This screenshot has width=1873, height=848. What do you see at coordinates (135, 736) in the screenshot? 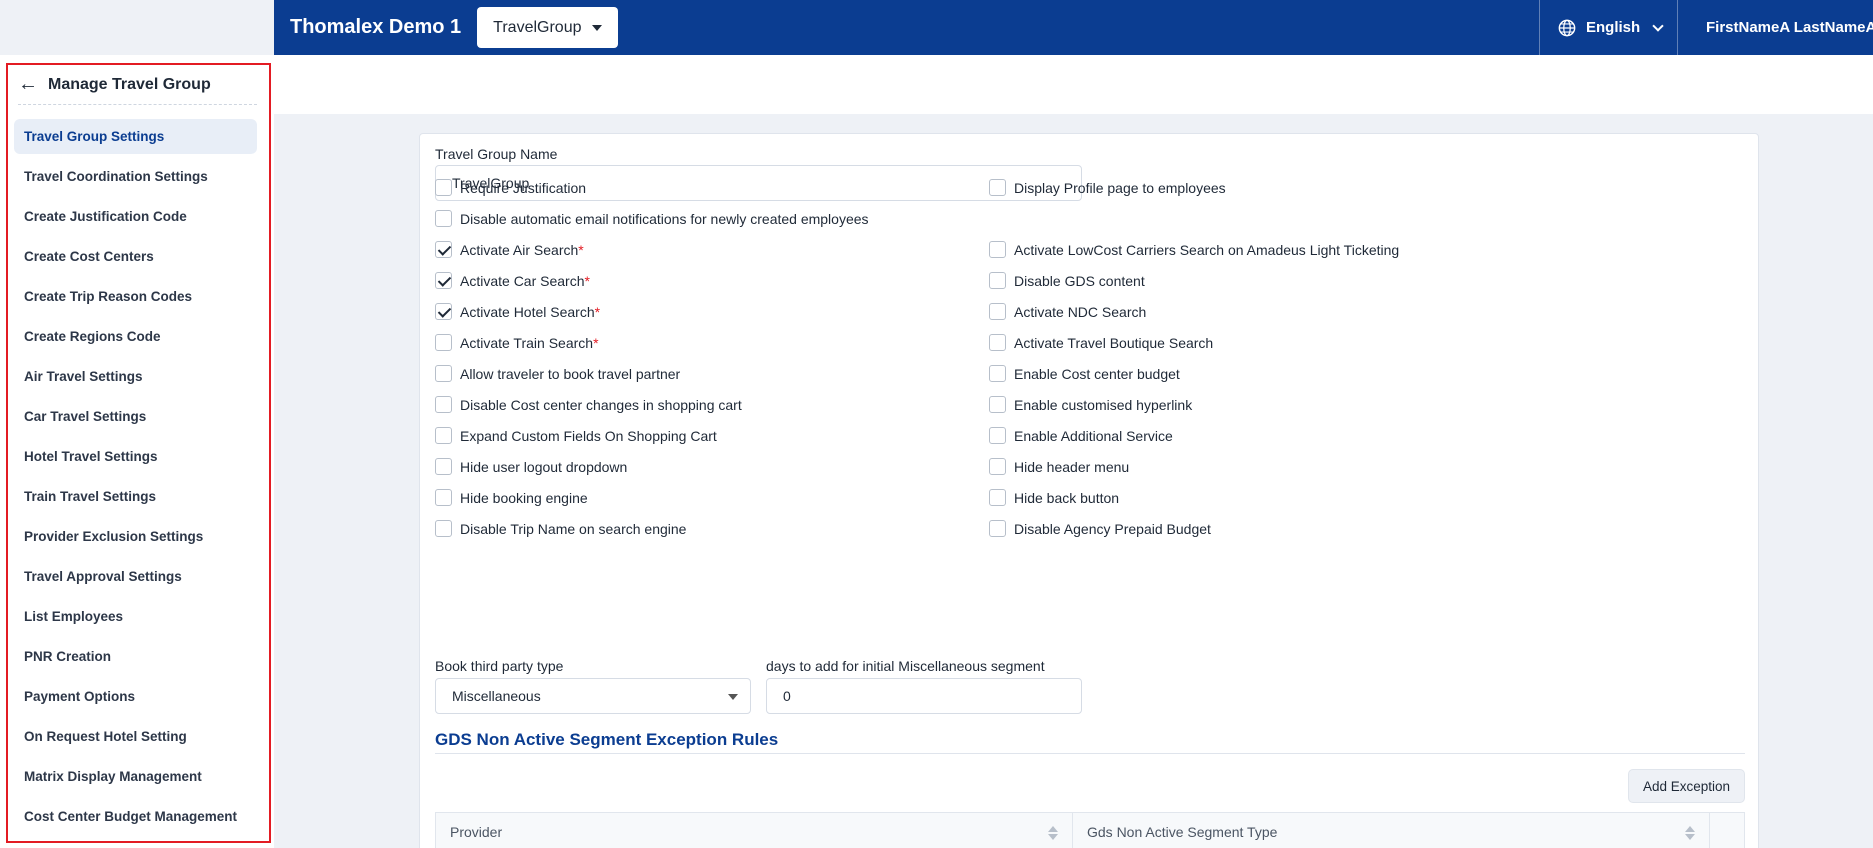
I see `sidebar-item-on-request-hotel-setting: On Request Hotel Setting` at bounding box center [135, 736].